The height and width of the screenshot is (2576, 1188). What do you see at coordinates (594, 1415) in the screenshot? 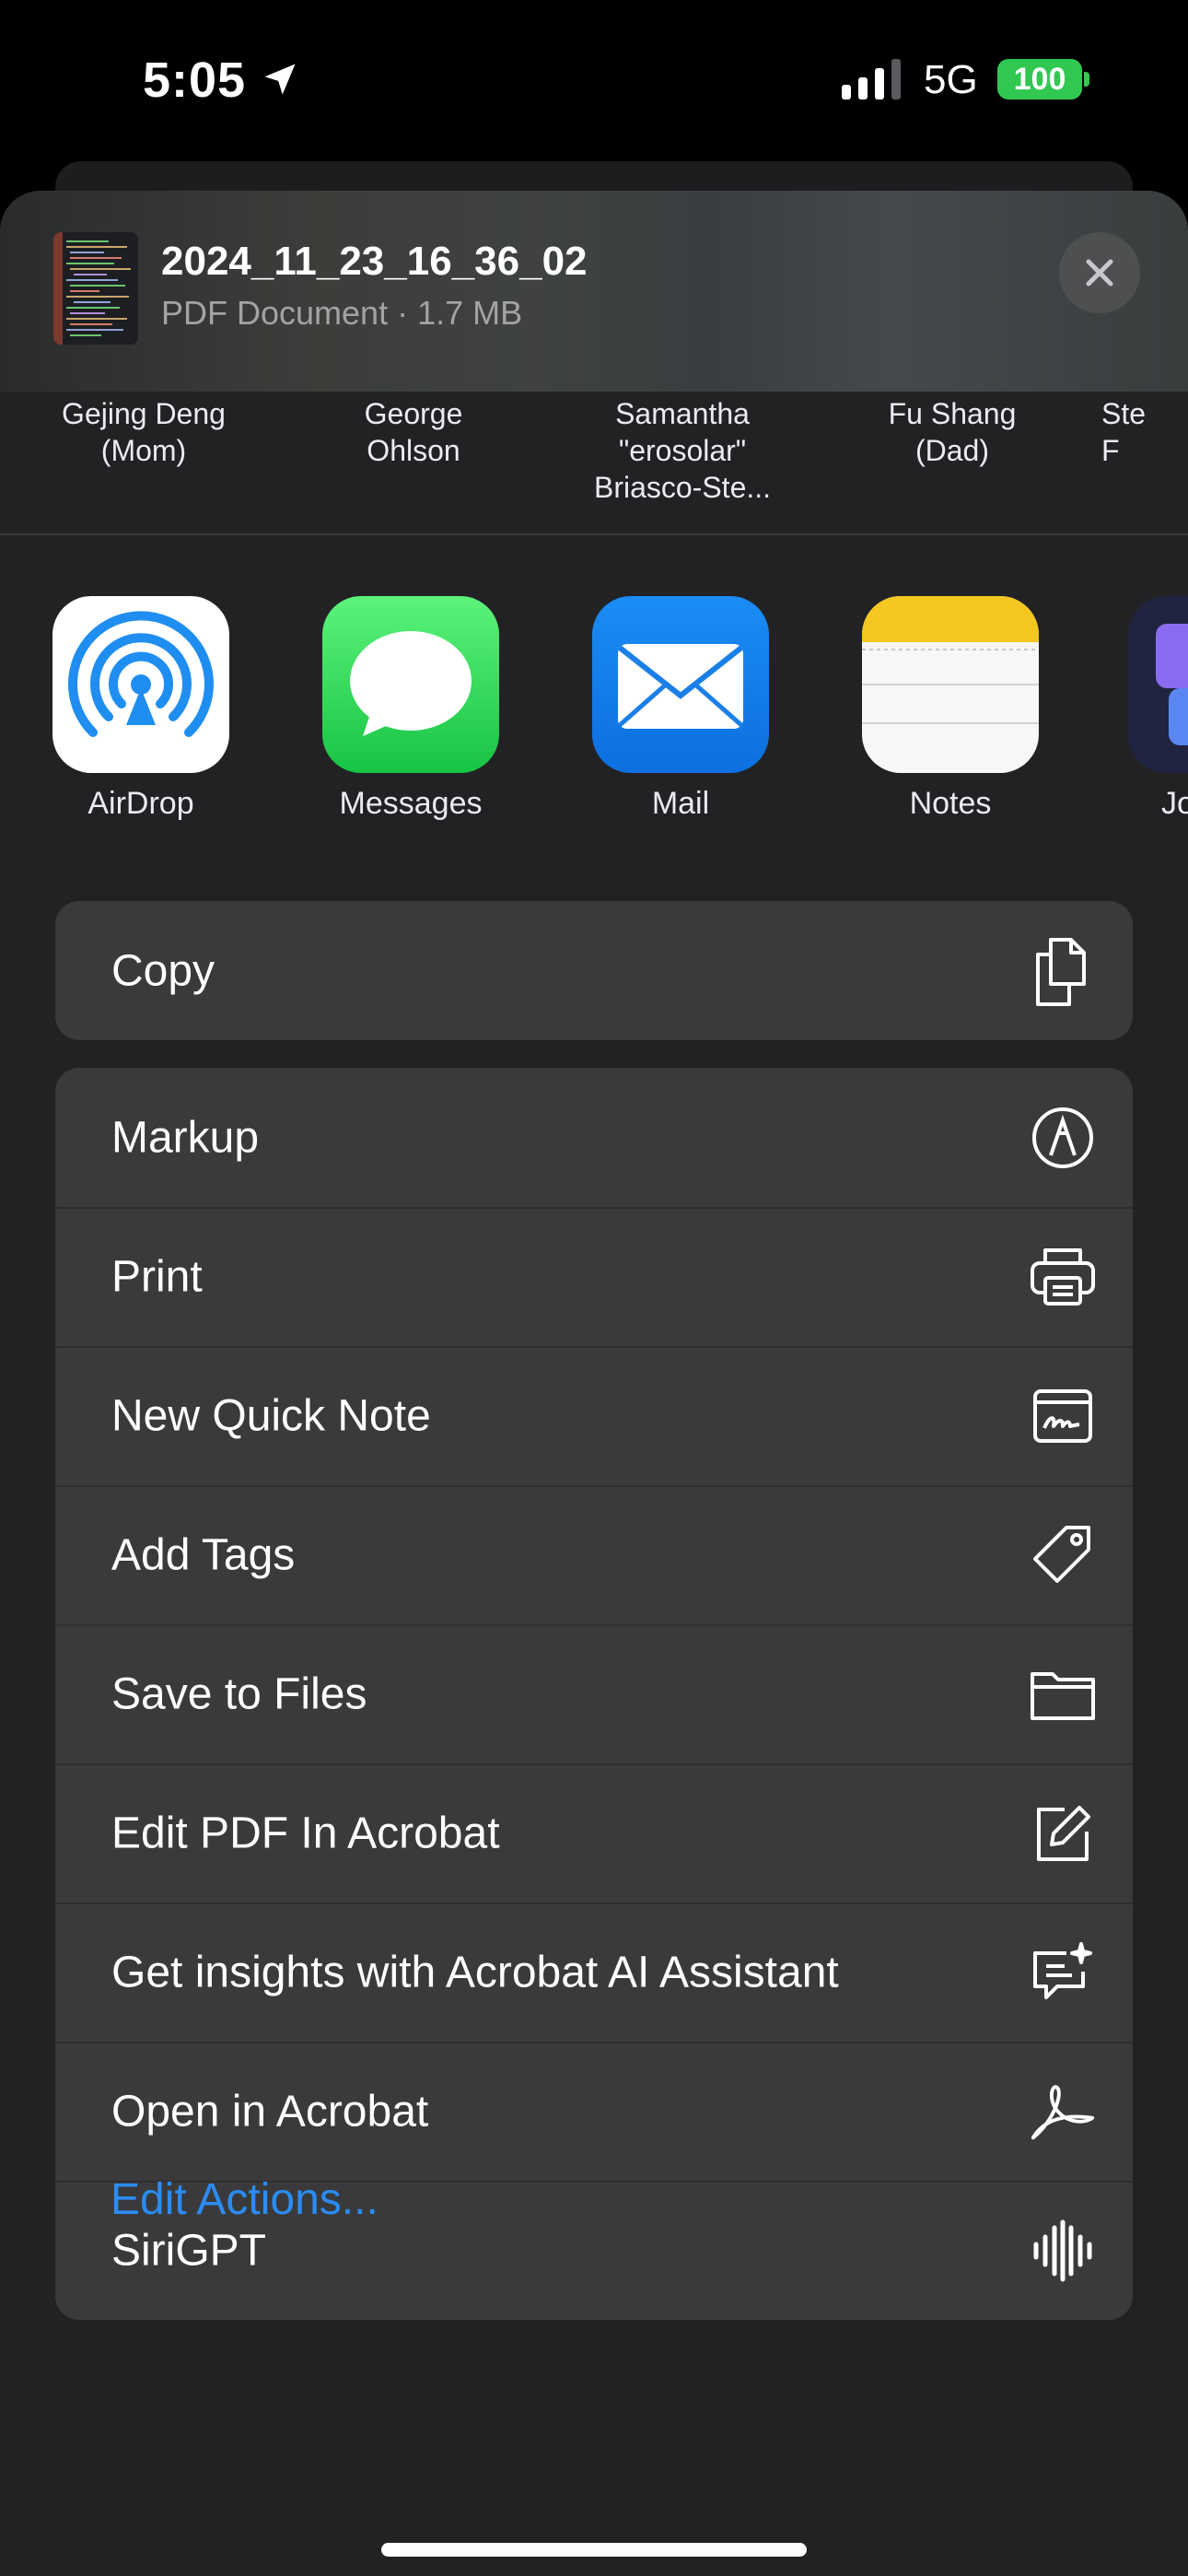
I see `action-new-quick-note: New Quick Note` at bounding box center [594, 1415].